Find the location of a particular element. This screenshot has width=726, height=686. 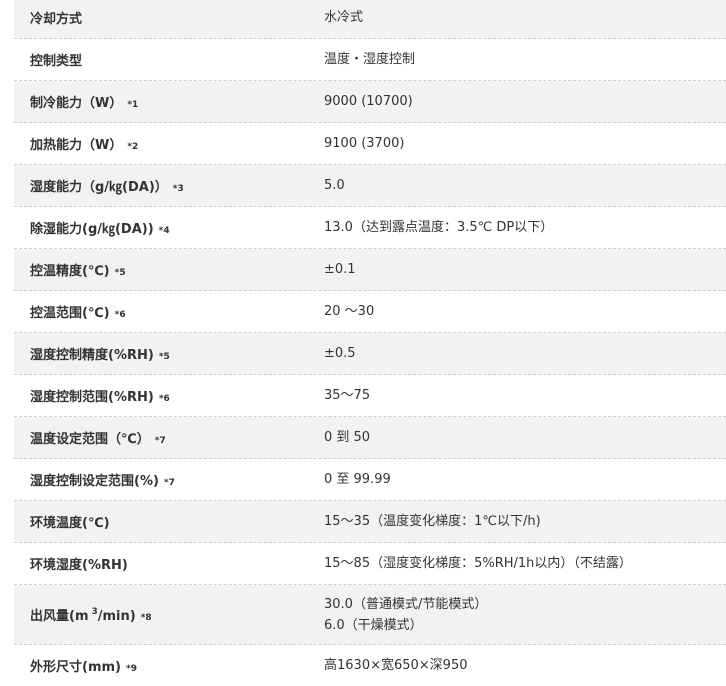

spec-value: 15～85（湿度变化梯度：5%RH/1h以内）（不结露） is located at coordinates (478, 563).